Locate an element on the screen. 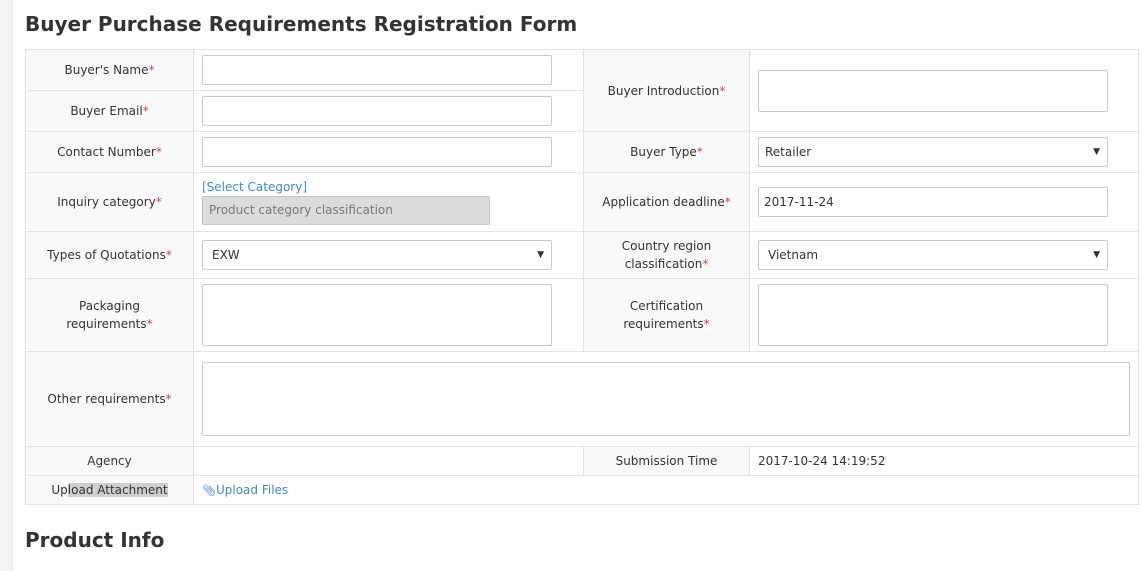  application-deadline-value-cell: 2017-11-24 is located at coordinates (944, 202).